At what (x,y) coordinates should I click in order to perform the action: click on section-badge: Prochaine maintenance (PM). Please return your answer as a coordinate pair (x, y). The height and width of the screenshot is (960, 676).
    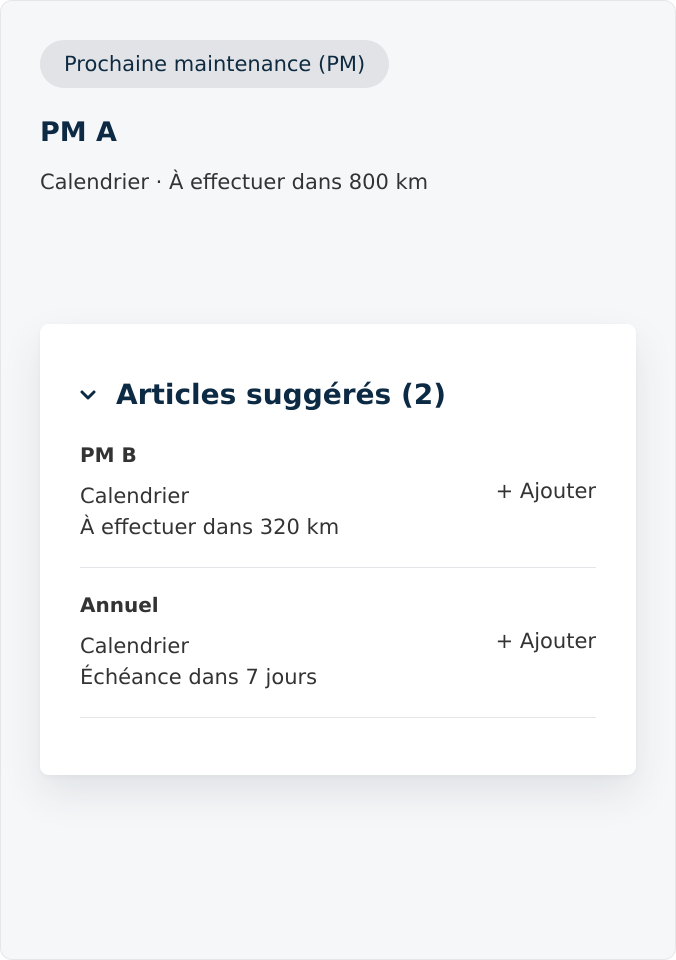
    Looking at the image, I should click on (215, 64).